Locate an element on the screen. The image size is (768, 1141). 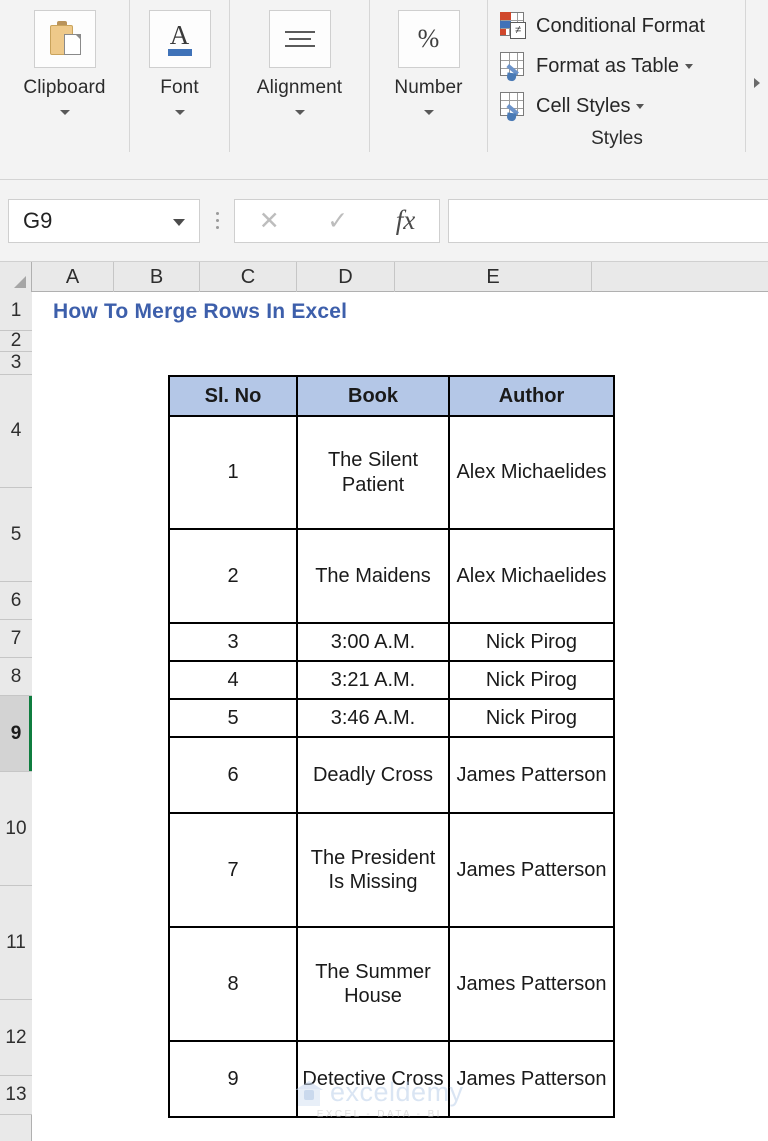
cell-sl: 4 is located at coordinates (233, 680).